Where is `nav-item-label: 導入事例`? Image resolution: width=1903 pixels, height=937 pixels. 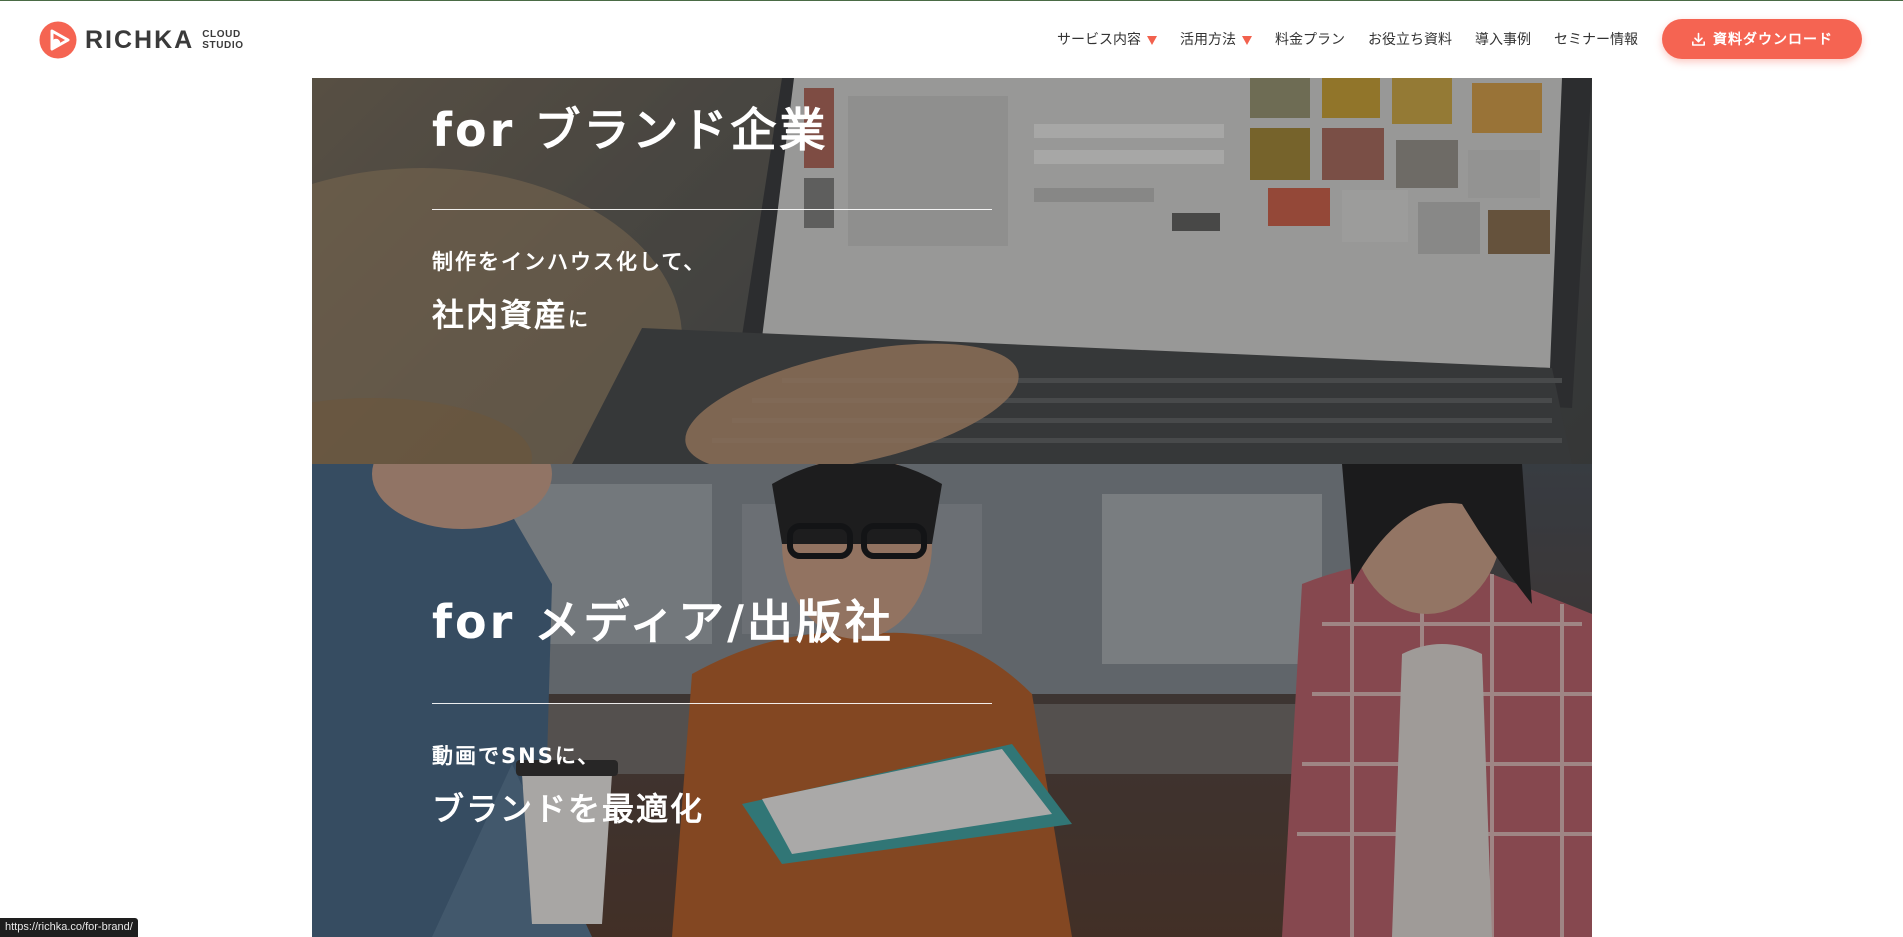
nav-item-label: 導入事例 is located at coordinates (1503, 40).